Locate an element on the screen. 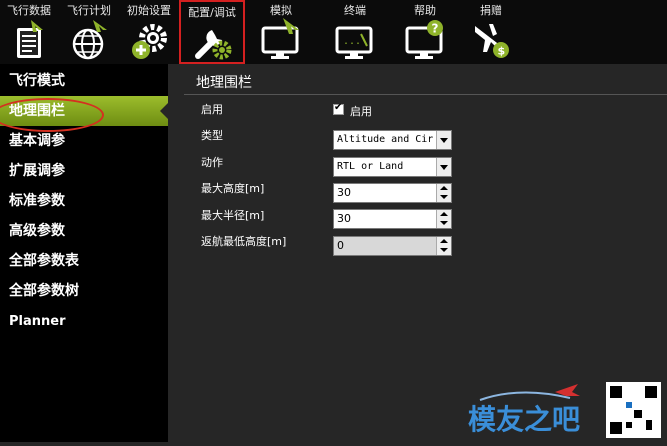 The height and width of the screenshot is (446, 667). max-radius-stepper: 30 is located at coordinates (392, 219).